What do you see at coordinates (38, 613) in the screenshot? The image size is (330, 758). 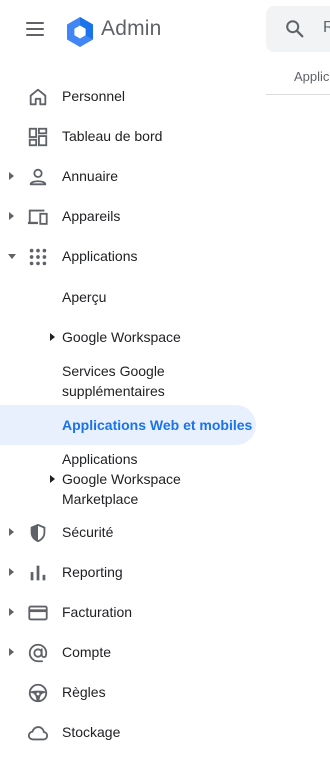 I see `credit-card-icon` at bounding box center [38, 613].